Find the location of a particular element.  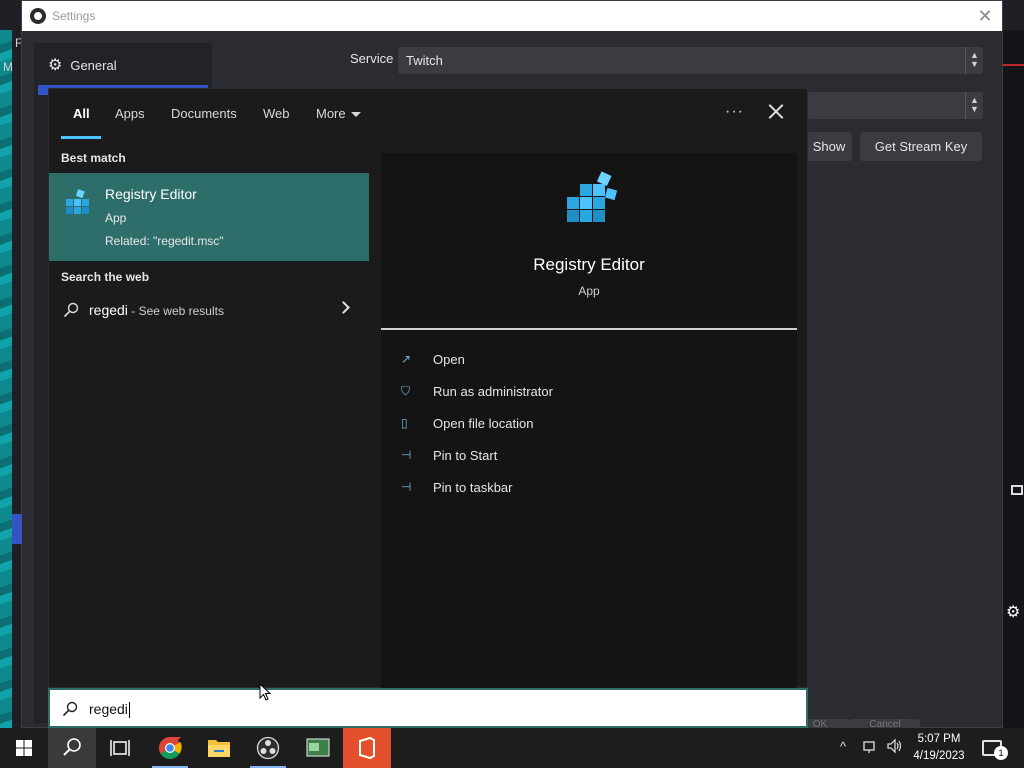

start-button is located at coordinates (24, 748).